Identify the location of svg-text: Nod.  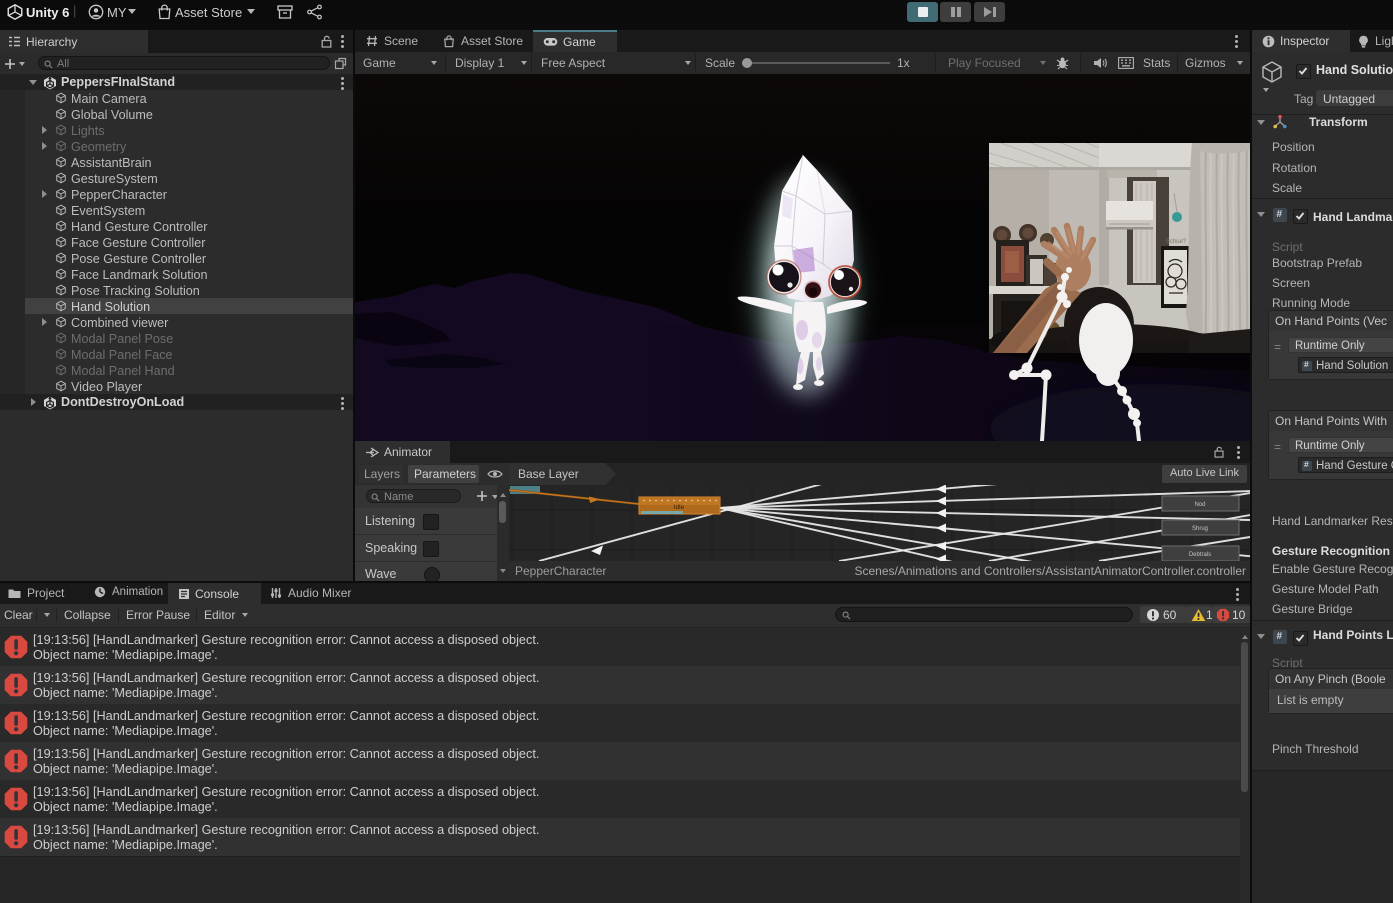
(1199, 505).